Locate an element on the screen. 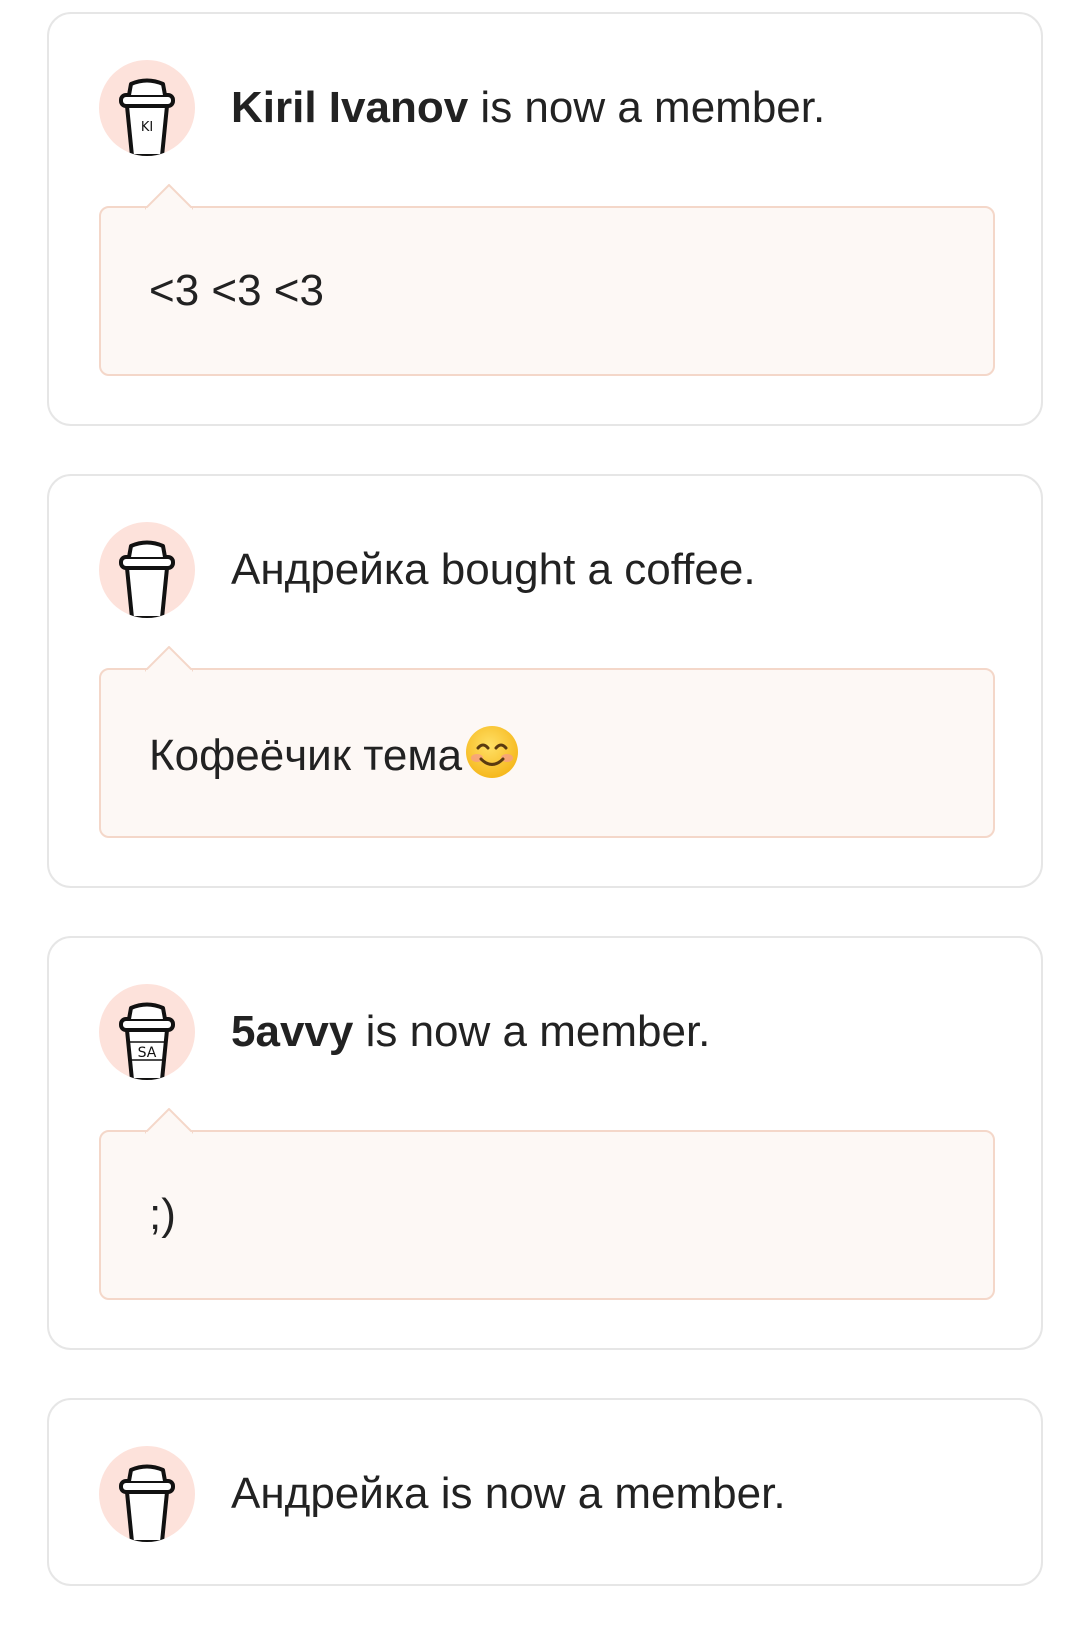 This screenshot has width=1080, height=1639. feed-card-text: 5avvy is now a member. is located at coordinates (470, 1032).